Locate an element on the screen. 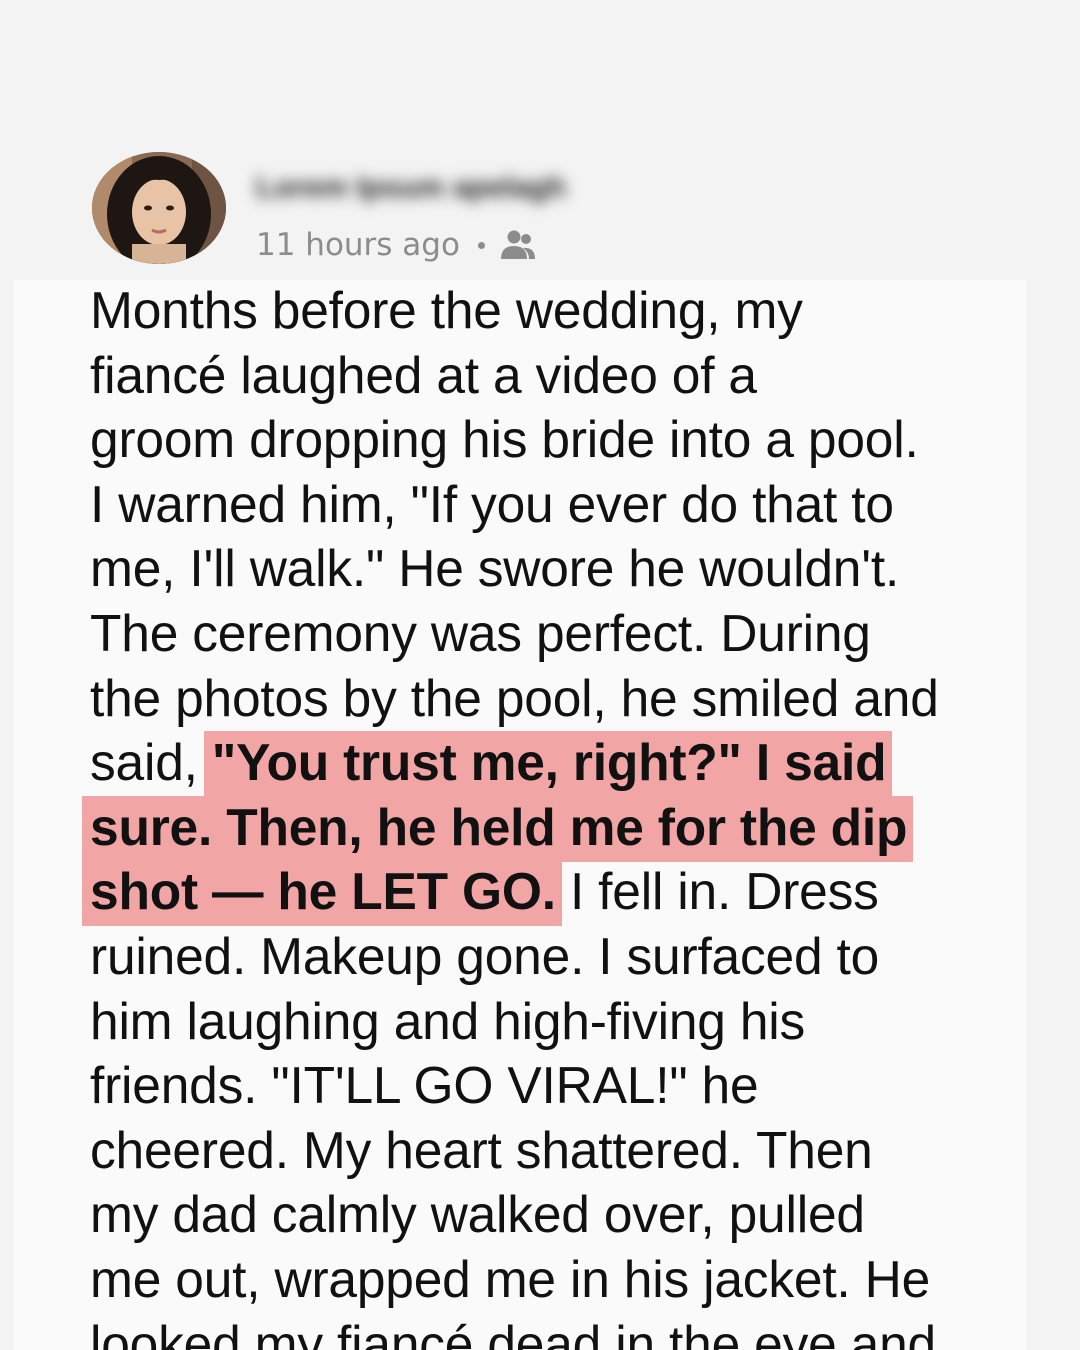 The height and width of the screenshot is (1350, 1080). post-text-line: cheered. My heart shattered. Then is located at coordinates (557, 1150).